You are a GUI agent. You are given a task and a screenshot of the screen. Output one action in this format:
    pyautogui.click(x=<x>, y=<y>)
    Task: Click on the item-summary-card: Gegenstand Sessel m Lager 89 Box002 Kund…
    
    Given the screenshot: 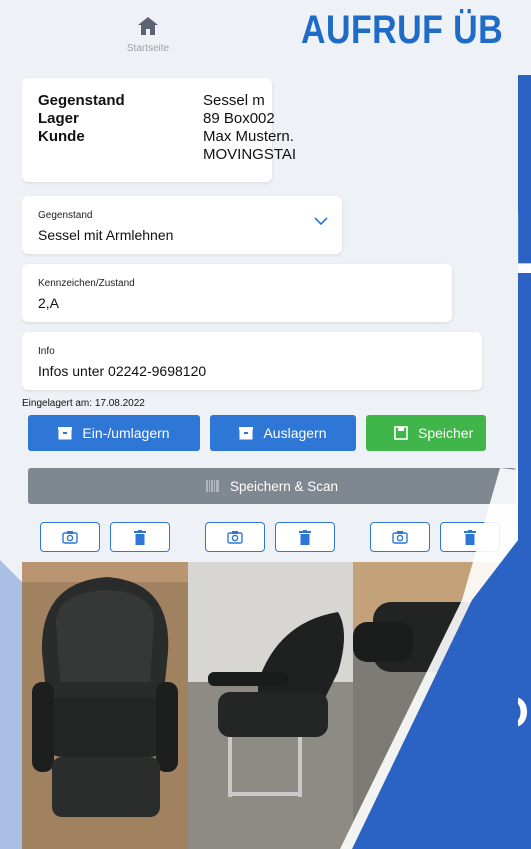 What is the action you would take?
    pyautogui.click(x=159, y=130)
    